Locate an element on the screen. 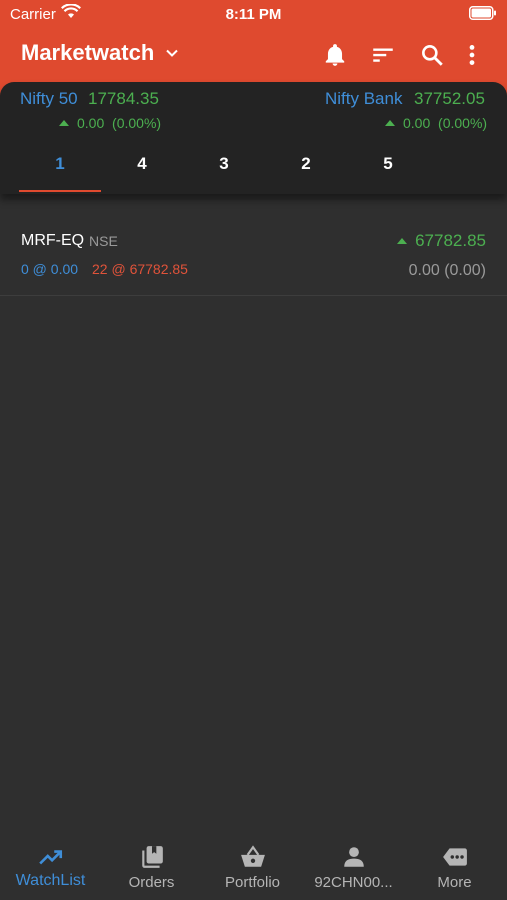  active-tab-indicator is located at coordinates (60, 191).